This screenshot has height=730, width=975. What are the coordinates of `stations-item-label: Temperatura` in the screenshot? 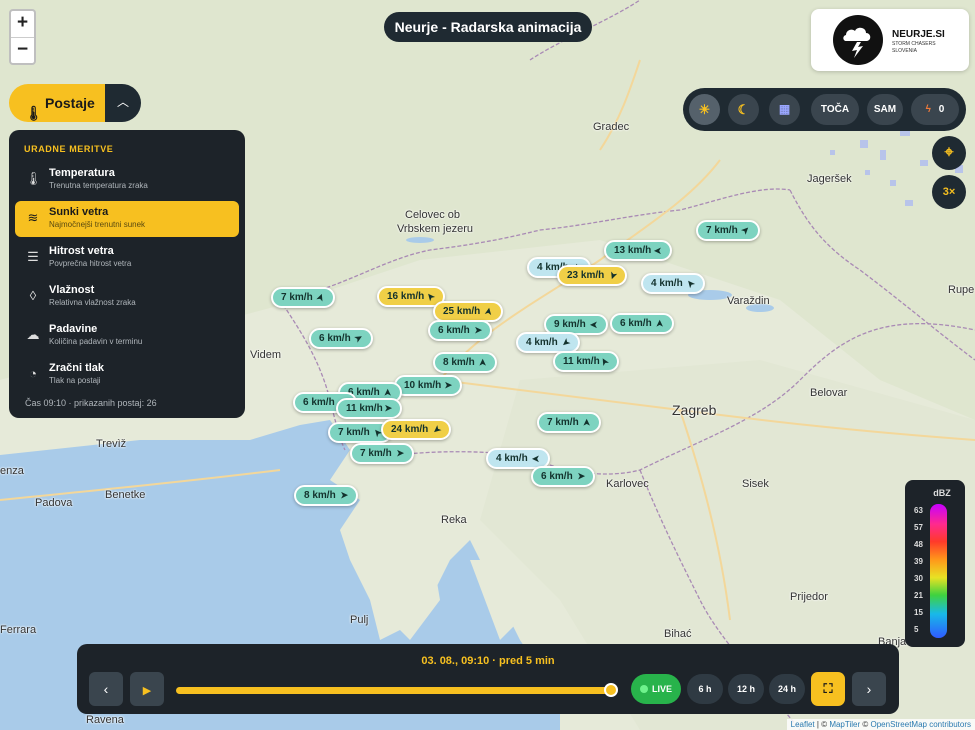 It's located at (82, 173).